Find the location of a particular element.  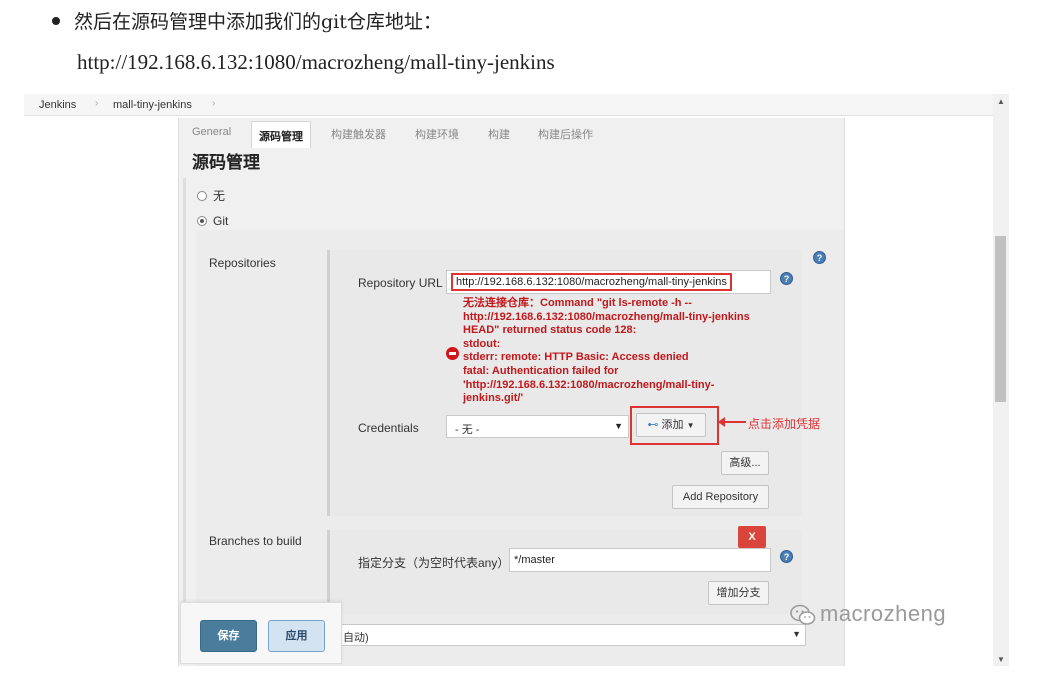

branch-specifier-label: 指定分支（为空时代表any） is located at coordinates (434, 563).